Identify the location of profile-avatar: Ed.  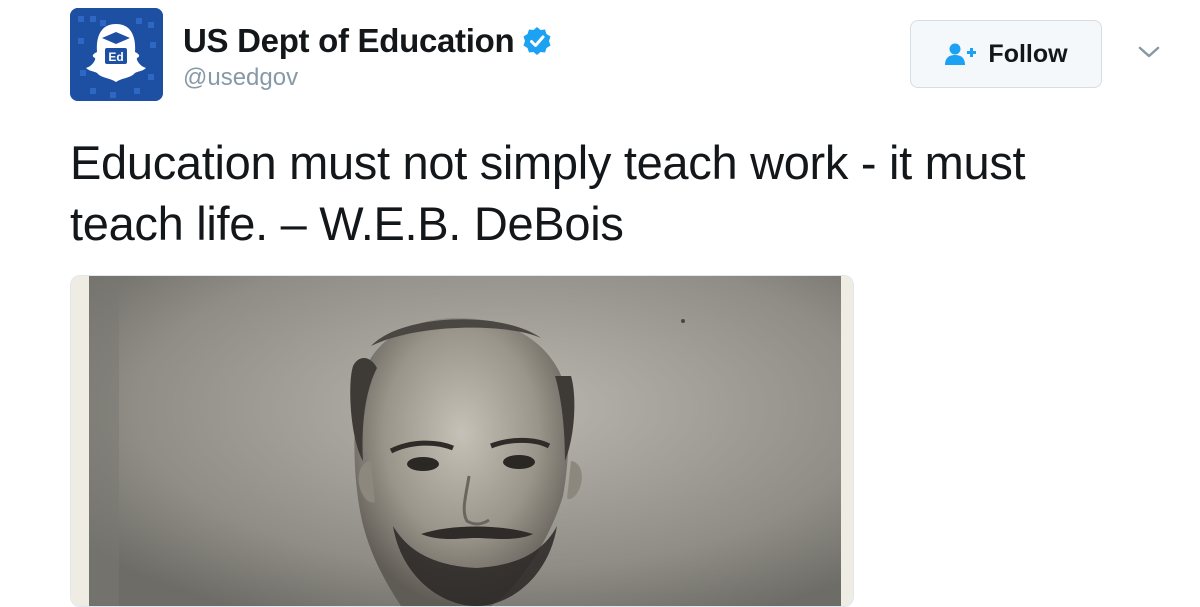
(116, 54).